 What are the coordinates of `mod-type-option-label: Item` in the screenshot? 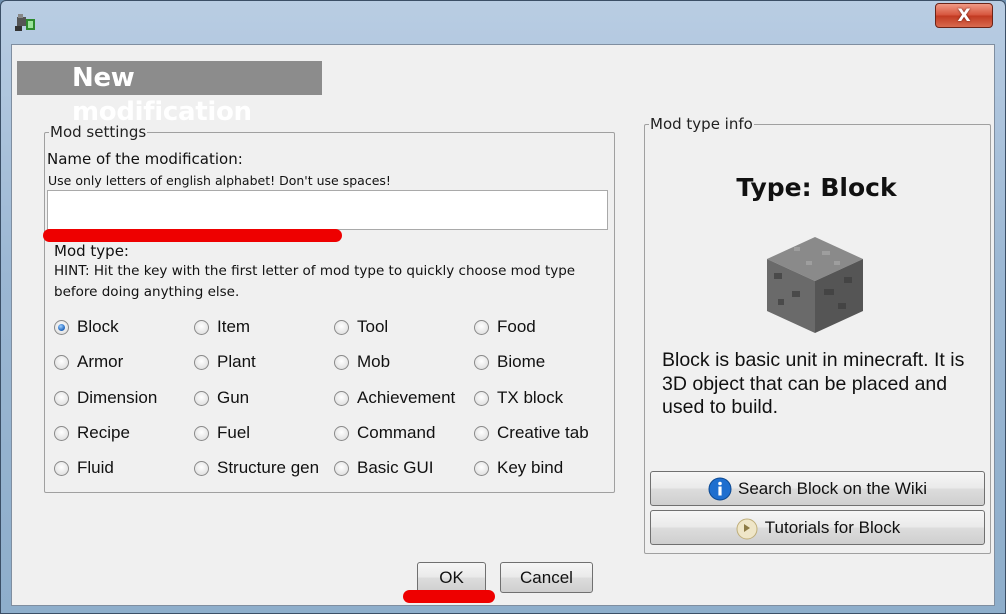 It's located at (234, 326).